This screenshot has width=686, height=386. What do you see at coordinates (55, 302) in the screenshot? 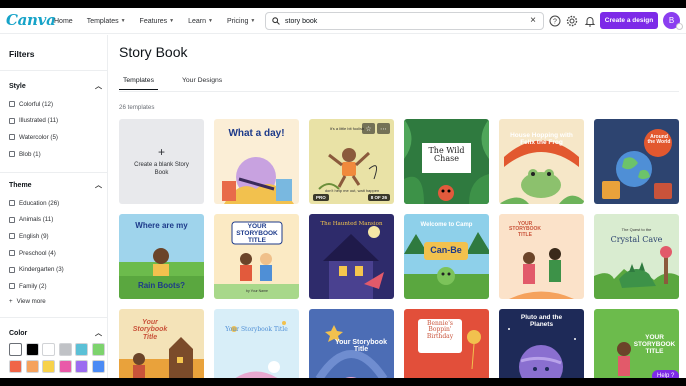
I see `view-more-link: + View more` at bounding box center [55, 302].